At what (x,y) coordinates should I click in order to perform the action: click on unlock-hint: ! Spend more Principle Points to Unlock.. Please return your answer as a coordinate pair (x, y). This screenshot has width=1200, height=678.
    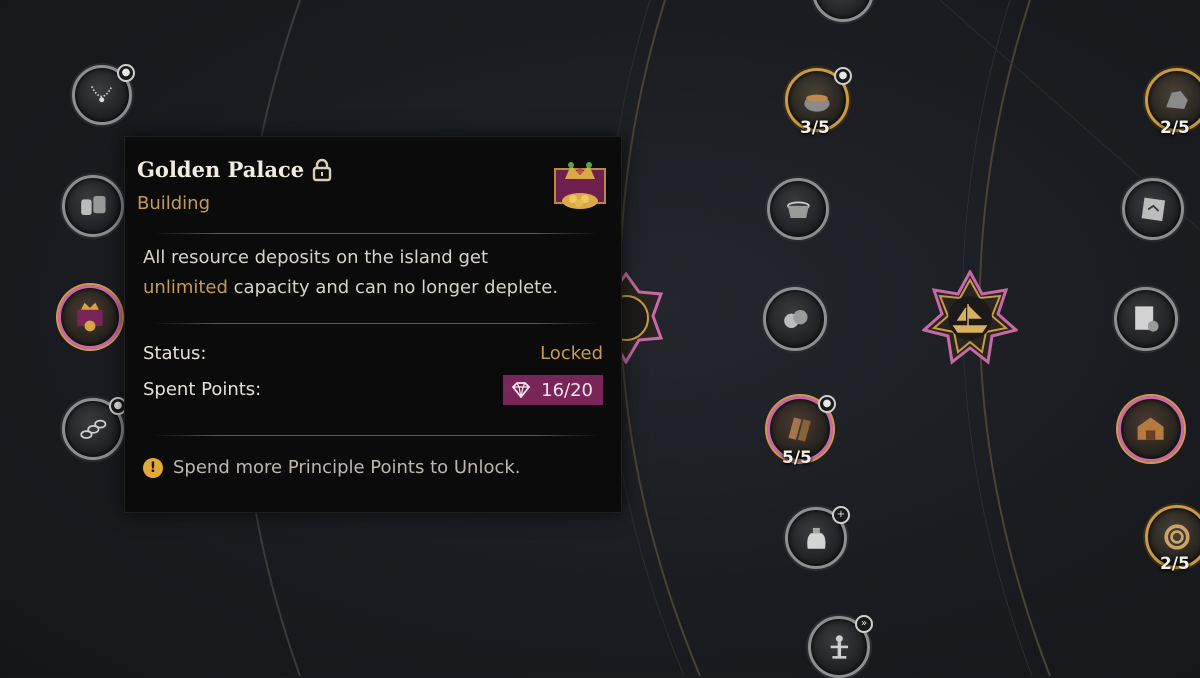
    Looking at the image, I should click on (332, 467).